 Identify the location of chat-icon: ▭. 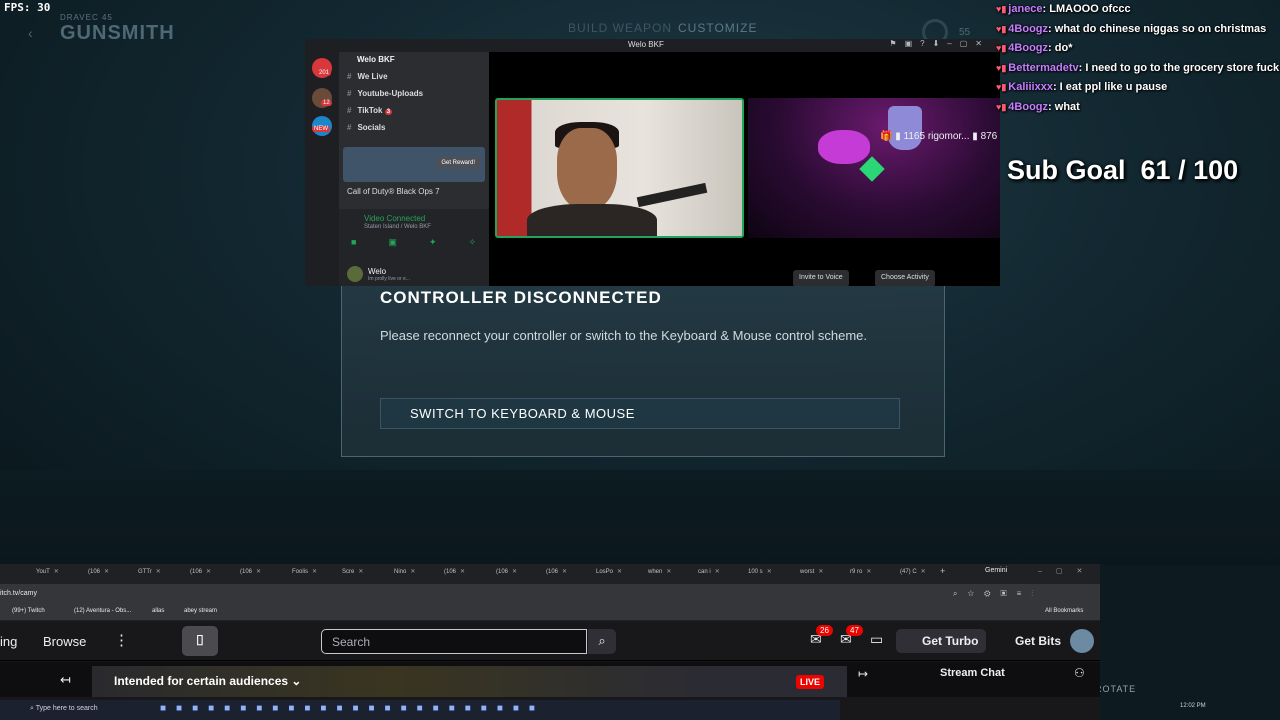
(876, 639).